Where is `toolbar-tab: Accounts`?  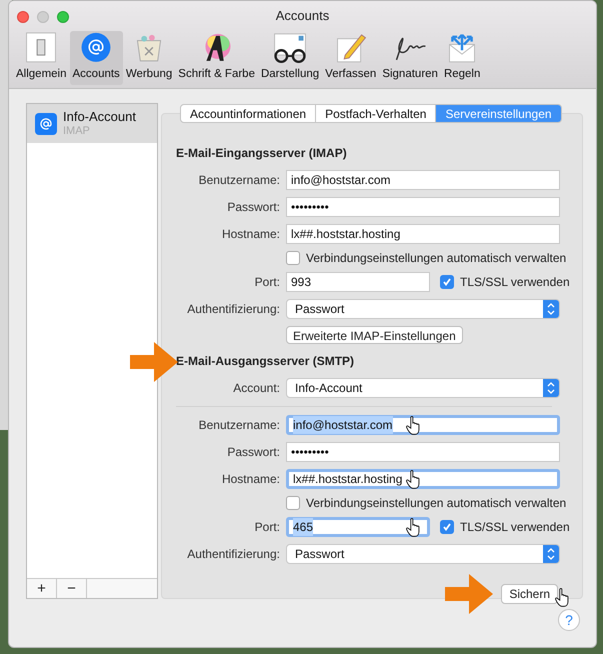
toolbar-tab: Accounts is located at coordinates (96, 58).